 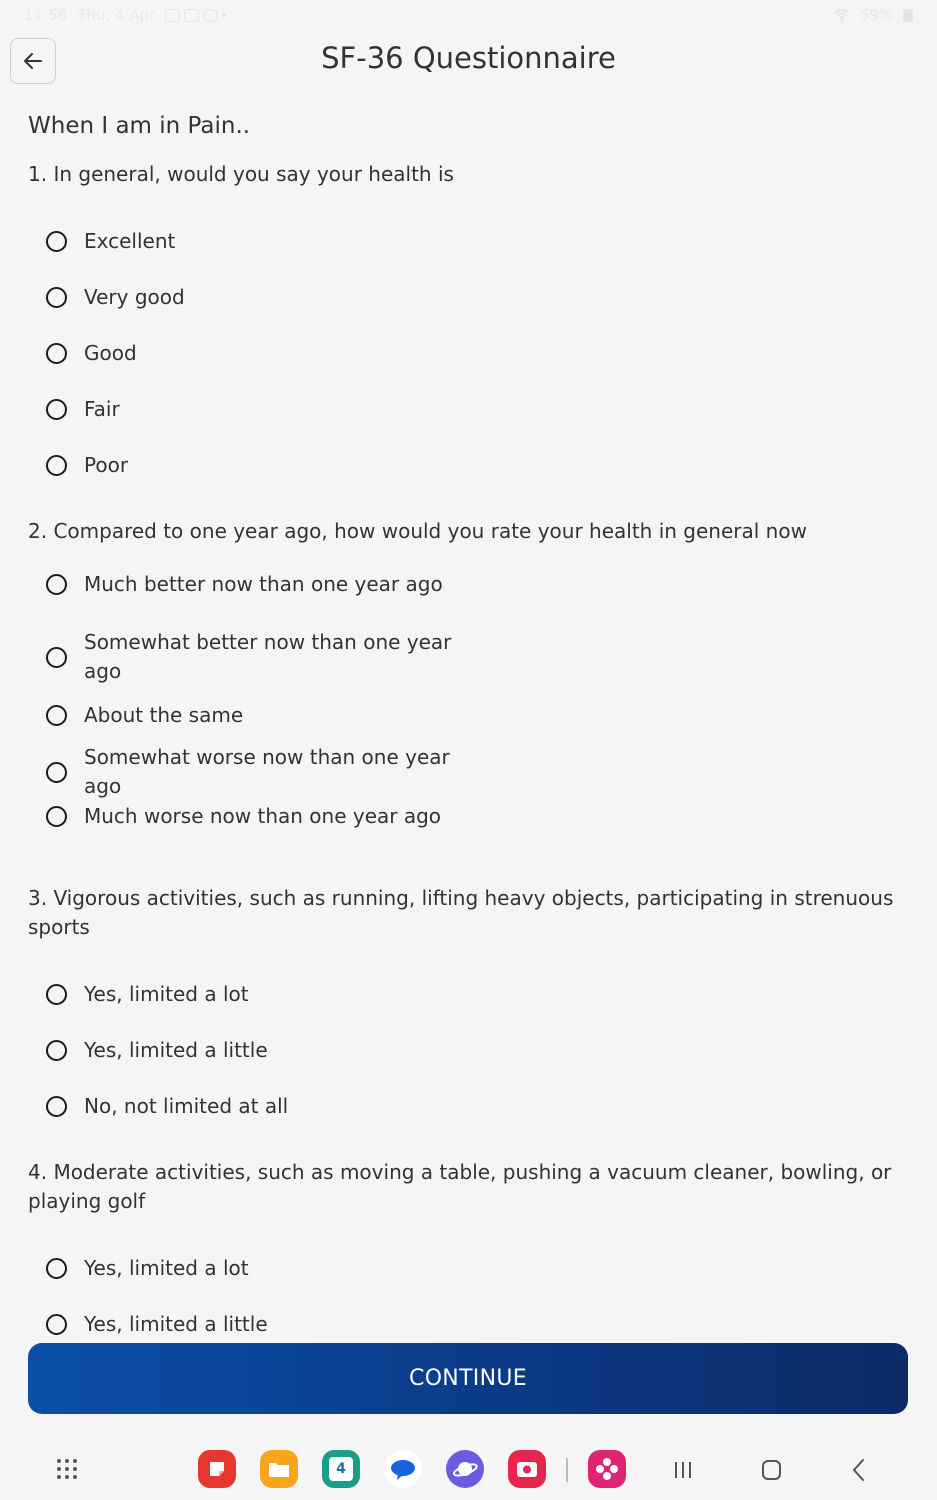 I want to click on screen-recorder-app-icon, so click(x=527, y=1469).